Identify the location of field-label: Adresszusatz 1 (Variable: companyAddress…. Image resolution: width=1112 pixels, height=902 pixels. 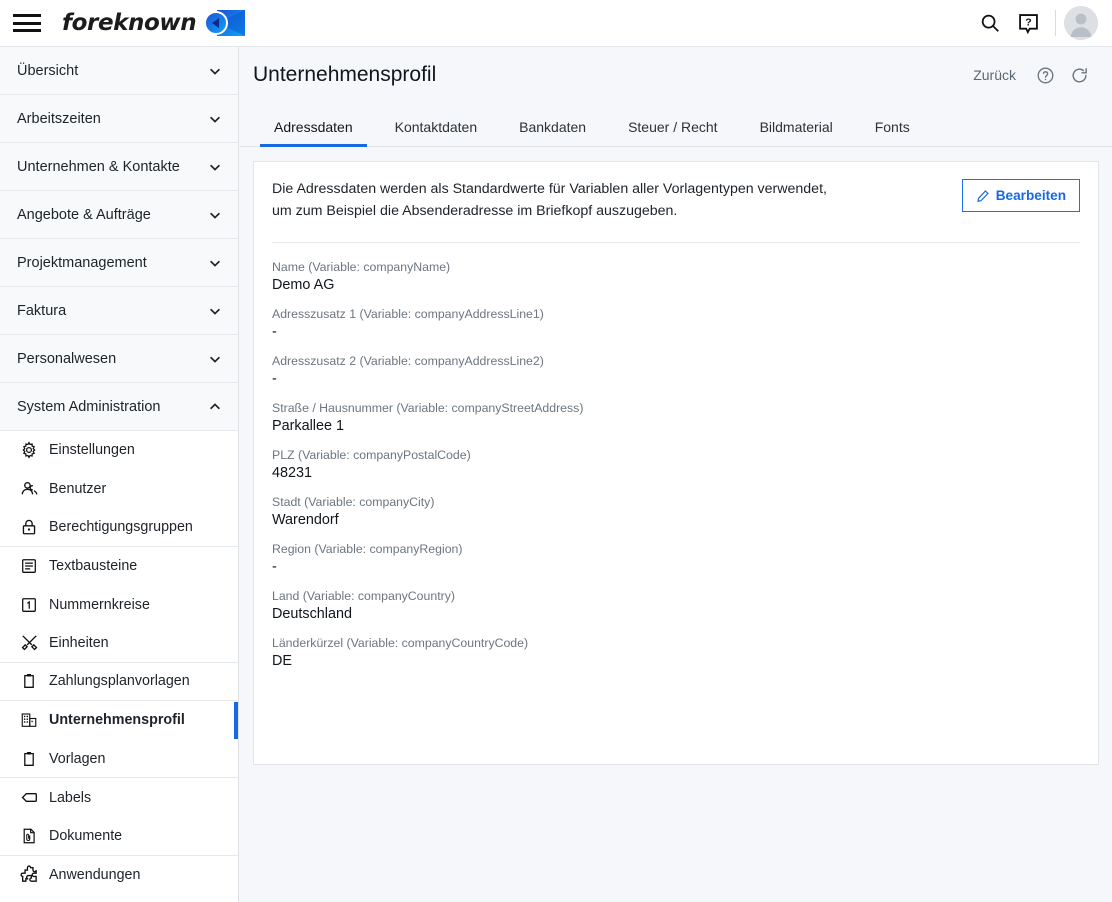
(408, 314).